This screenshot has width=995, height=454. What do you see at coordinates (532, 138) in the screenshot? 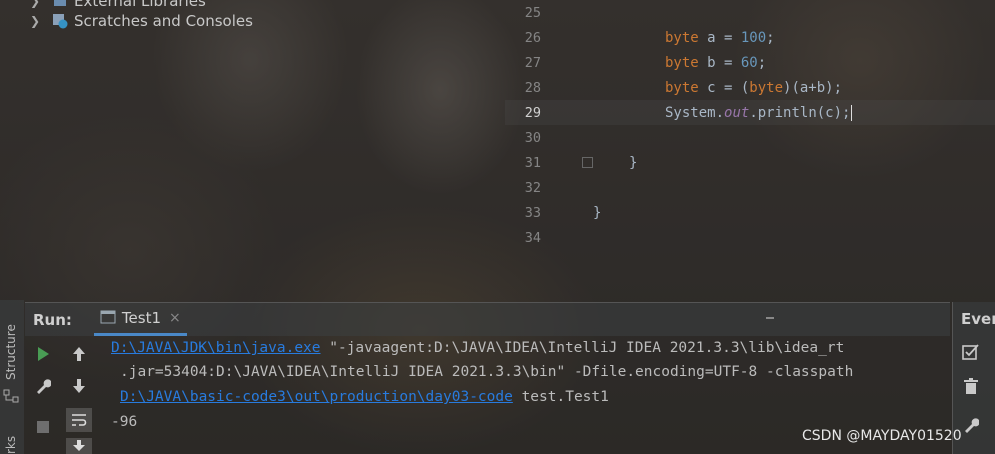
I see `line-number: 30` at bounding box center [532, 138].